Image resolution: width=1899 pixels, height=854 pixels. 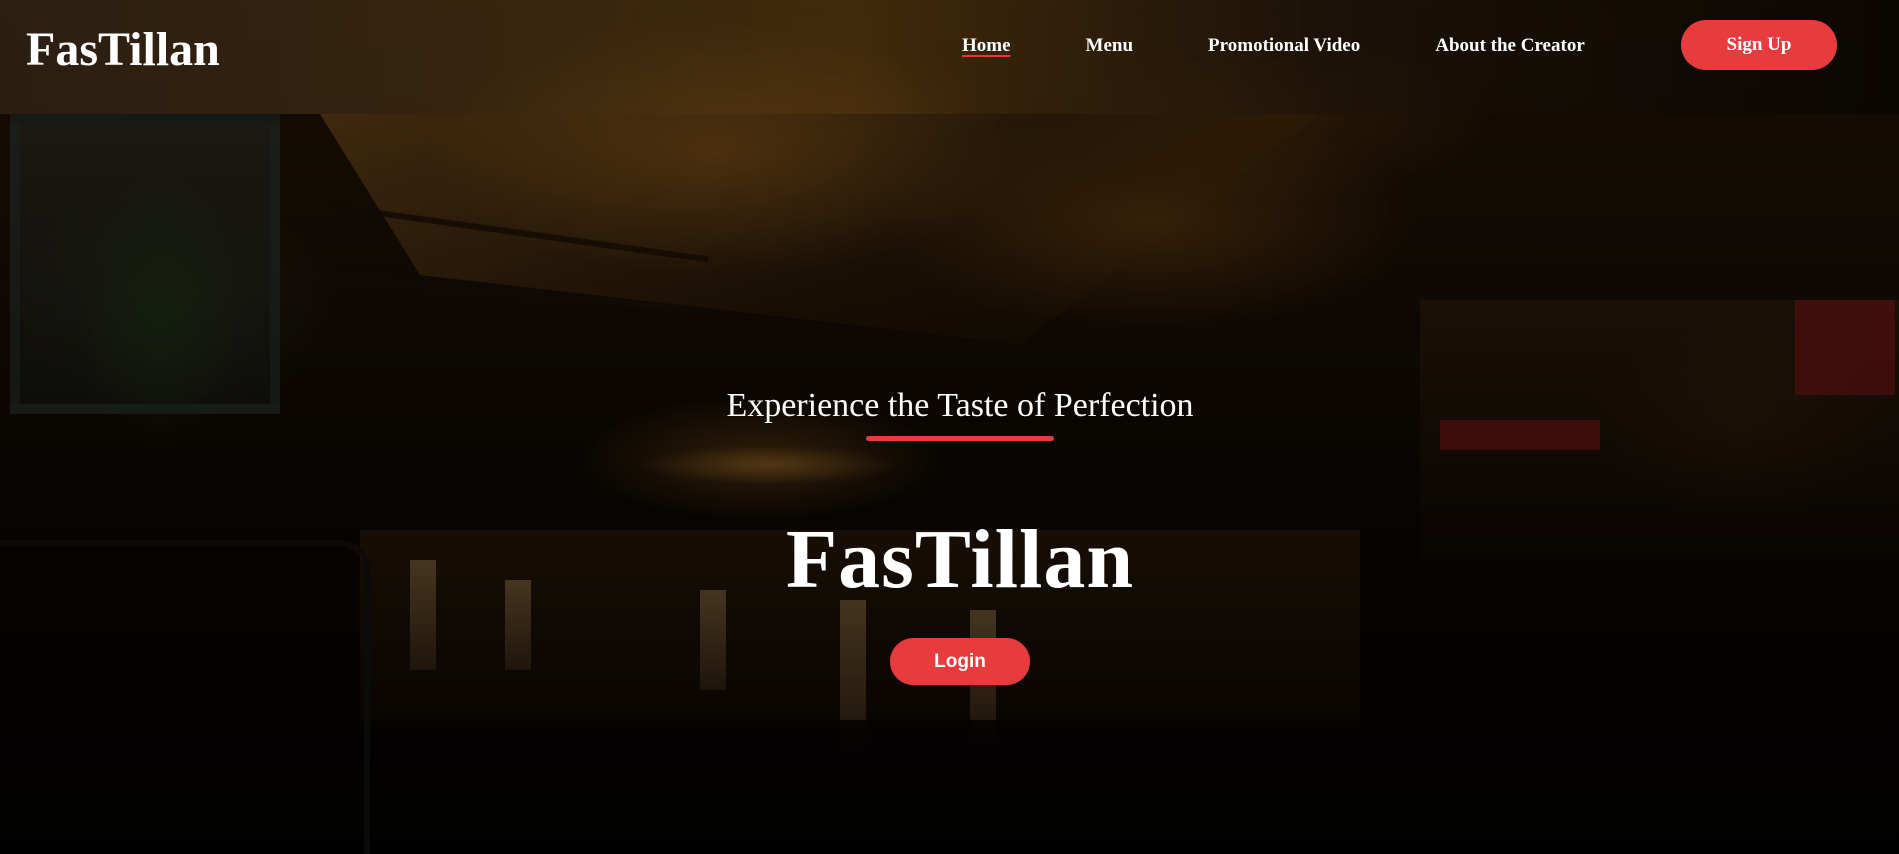 What do you see at coordinates (960, 661) in the screenshot?
I see `login-button: Login` at bounding box center [960, 661].